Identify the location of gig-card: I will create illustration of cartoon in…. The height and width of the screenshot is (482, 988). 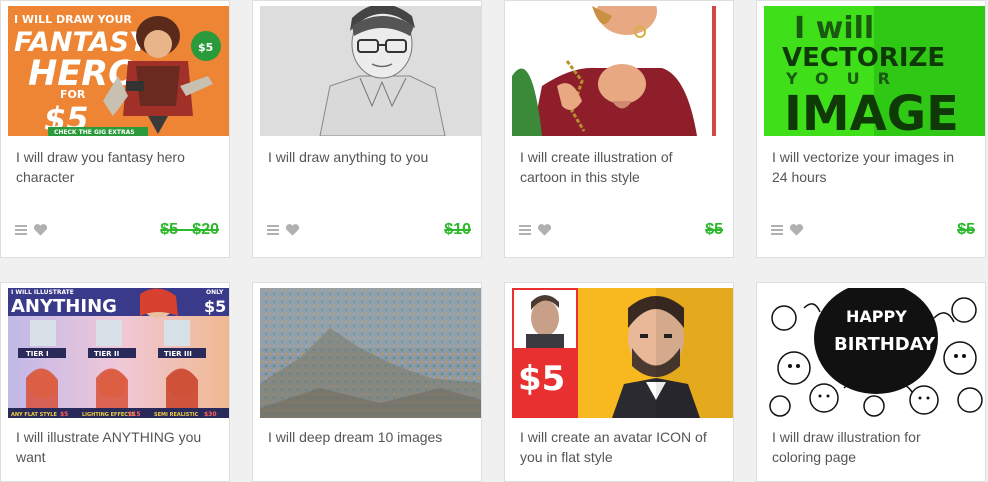
(619, 129).